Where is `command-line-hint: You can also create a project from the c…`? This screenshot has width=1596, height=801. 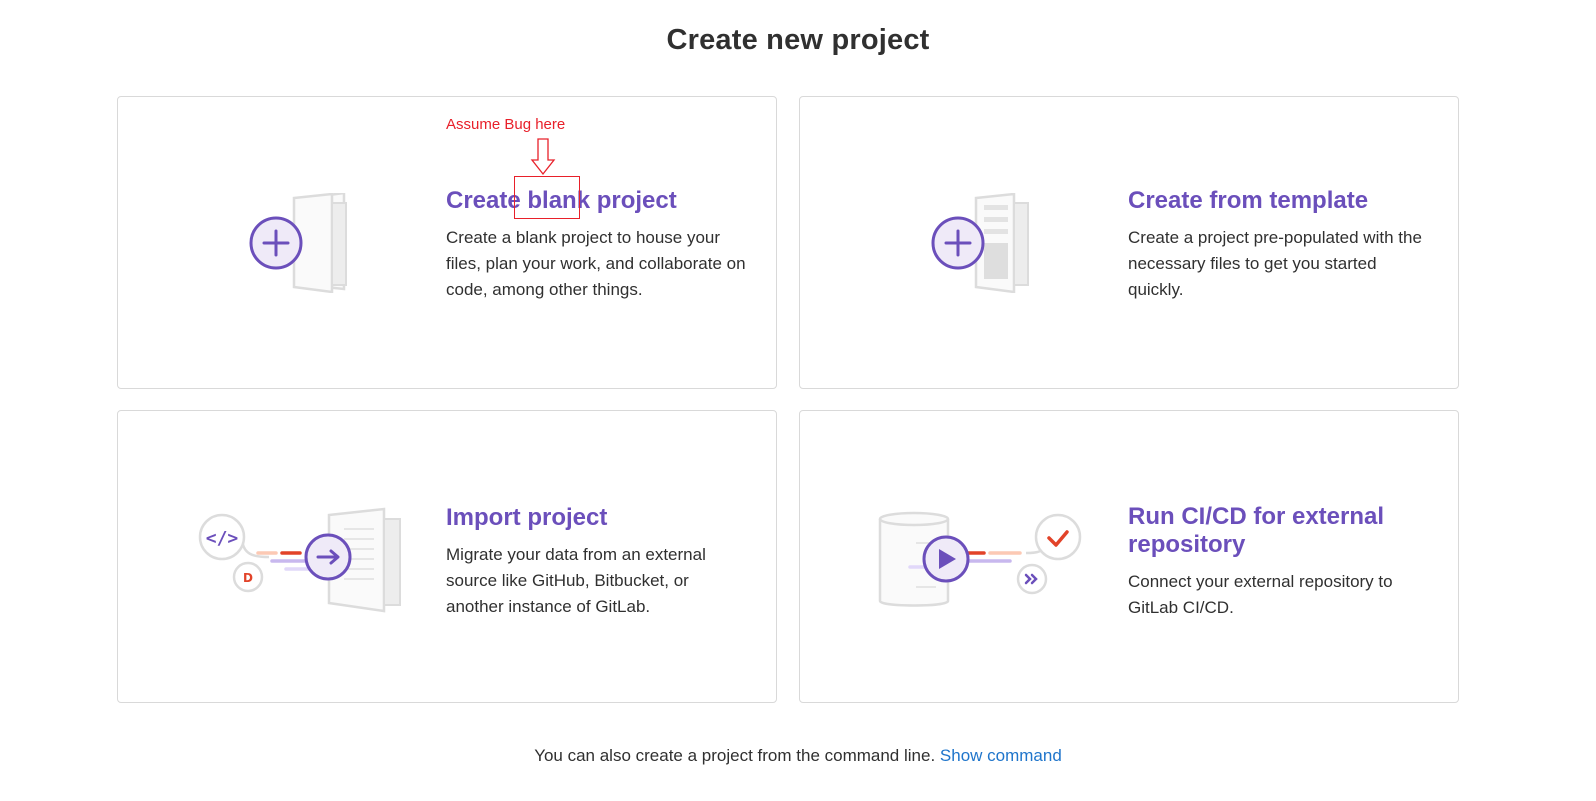 command-line-hint: You can also create a project from the c… is located at coordinates (798, 756).